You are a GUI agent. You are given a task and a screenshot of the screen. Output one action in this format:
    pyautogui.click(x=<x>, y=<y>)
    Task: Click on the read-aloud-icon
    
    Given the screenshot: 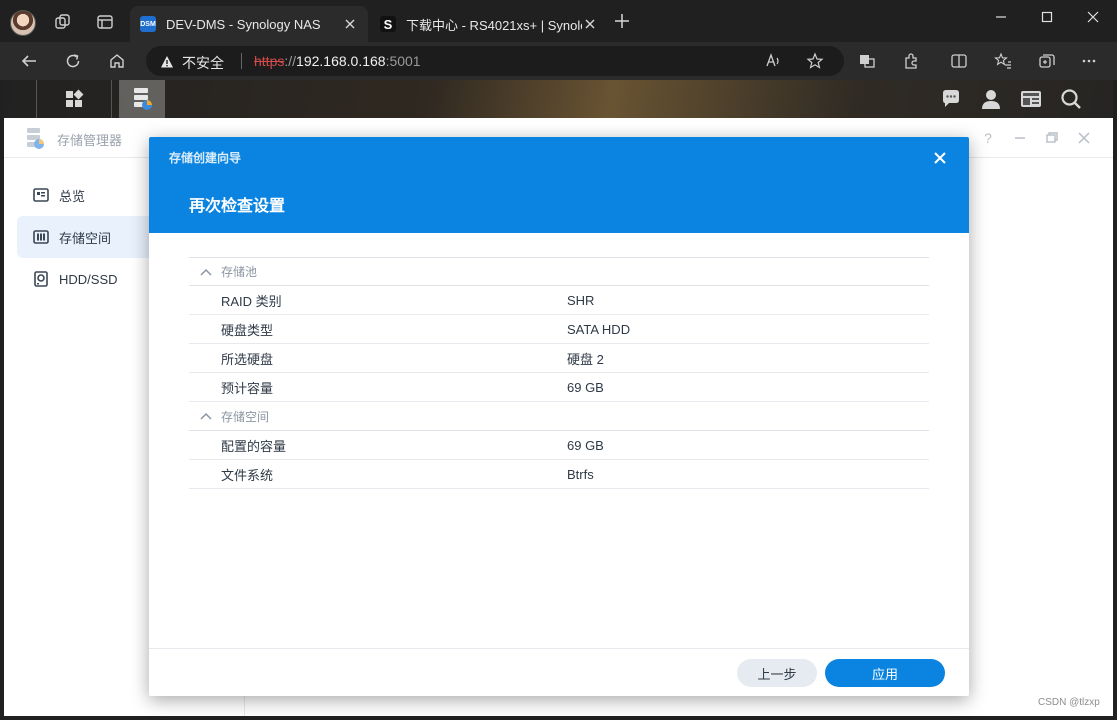 What is the action you would take?
    pyautogui.click(x=773, y=61)
    